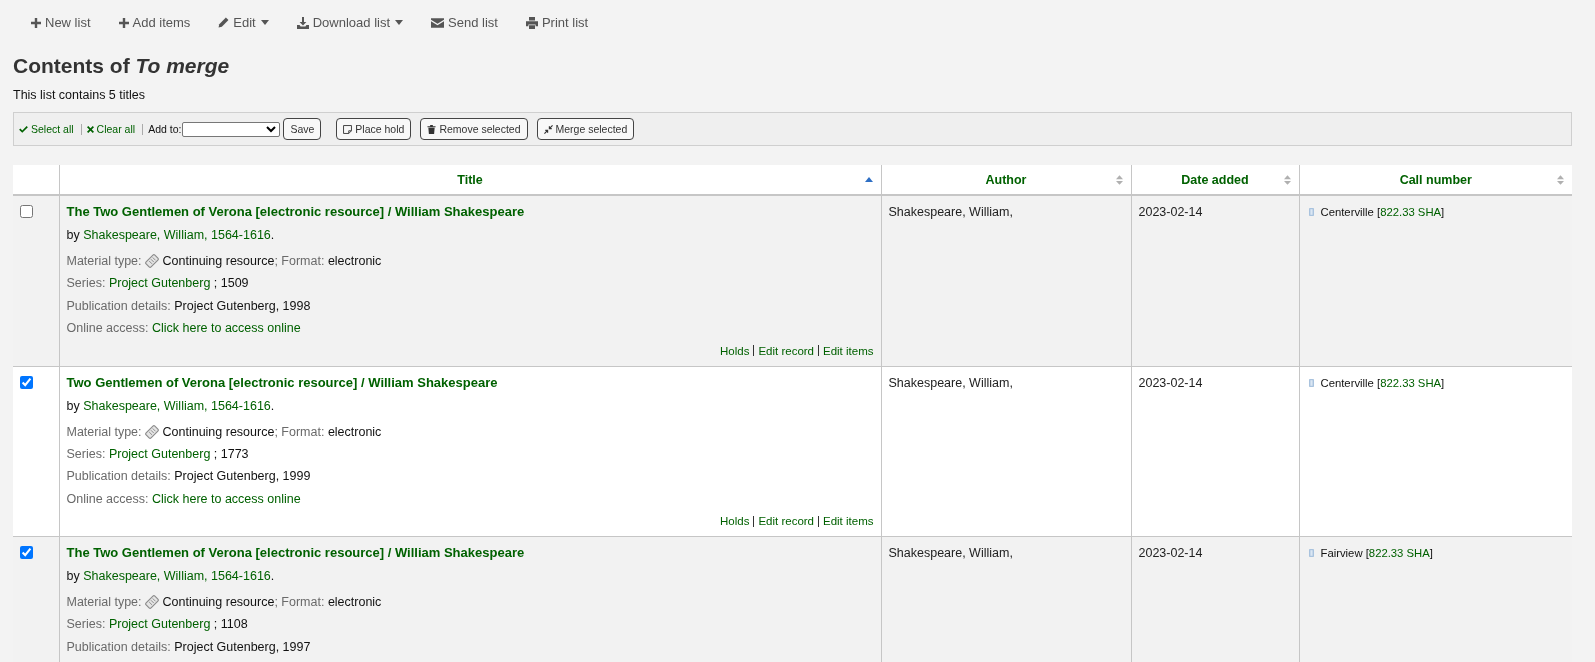 The height and width of the screenshot is (662, 1595). What do you see at coordinates (188, 647) in the screenshot?
I see `publication-line: Publication details: Project Gutenberg, 1997` at bounding box center [188, 647].